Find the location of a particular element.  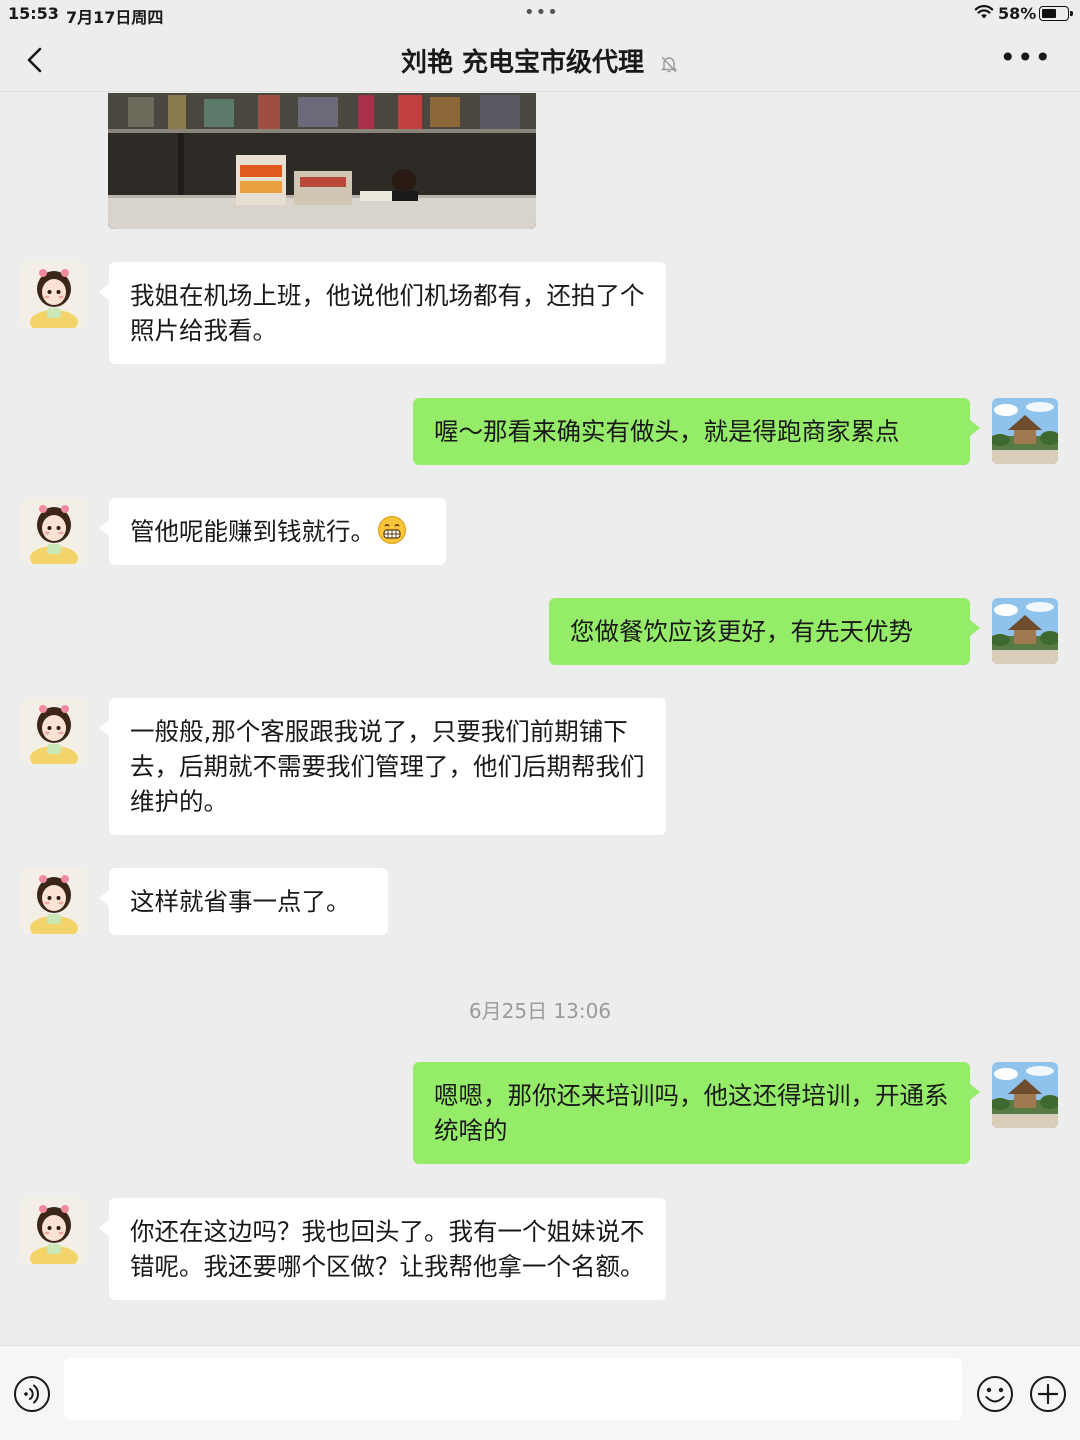

status-time: 15:53 is located at coordinates (33, 13).